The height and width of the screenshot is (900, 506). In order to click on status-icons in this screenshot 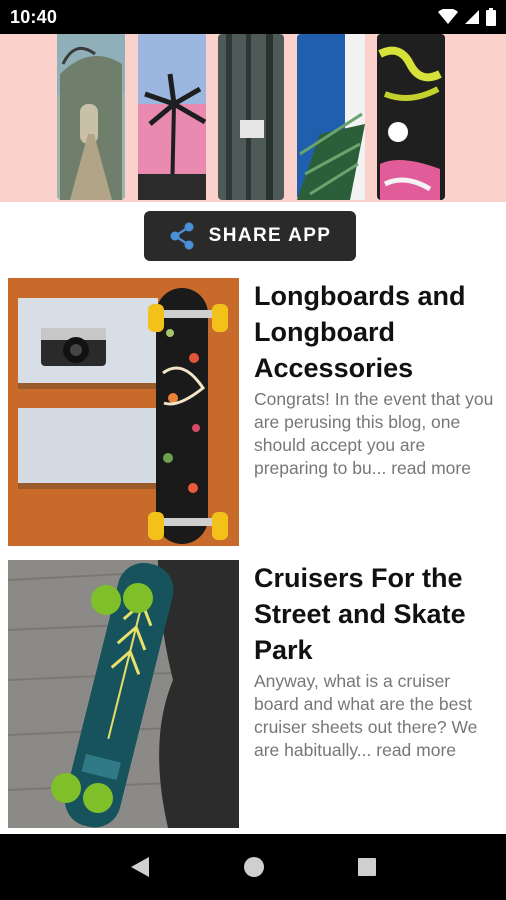, I will do `click(467, 17)`.